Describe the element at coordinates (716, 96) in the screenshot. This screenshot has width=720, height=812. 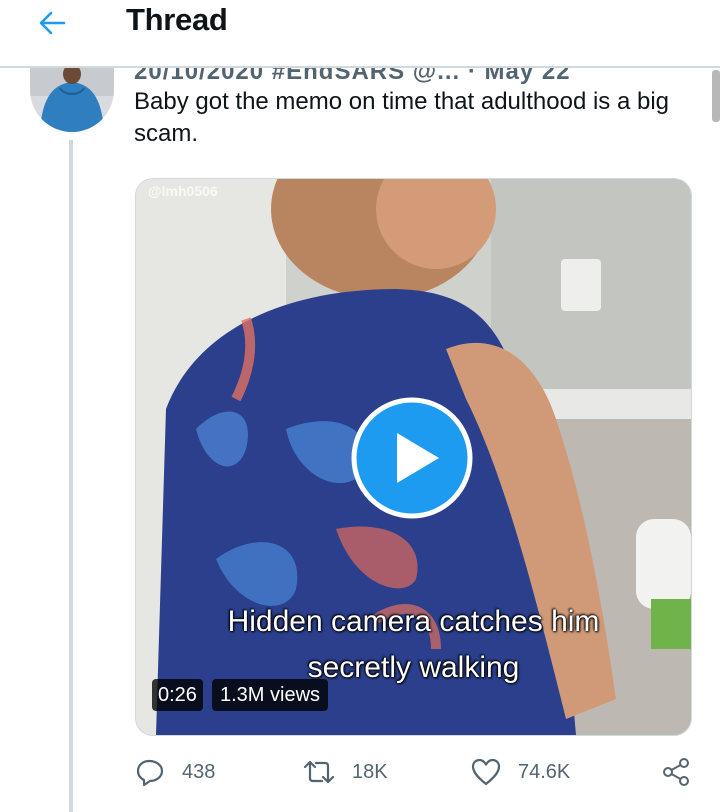
I see `scrollbar-thumb` at that location.